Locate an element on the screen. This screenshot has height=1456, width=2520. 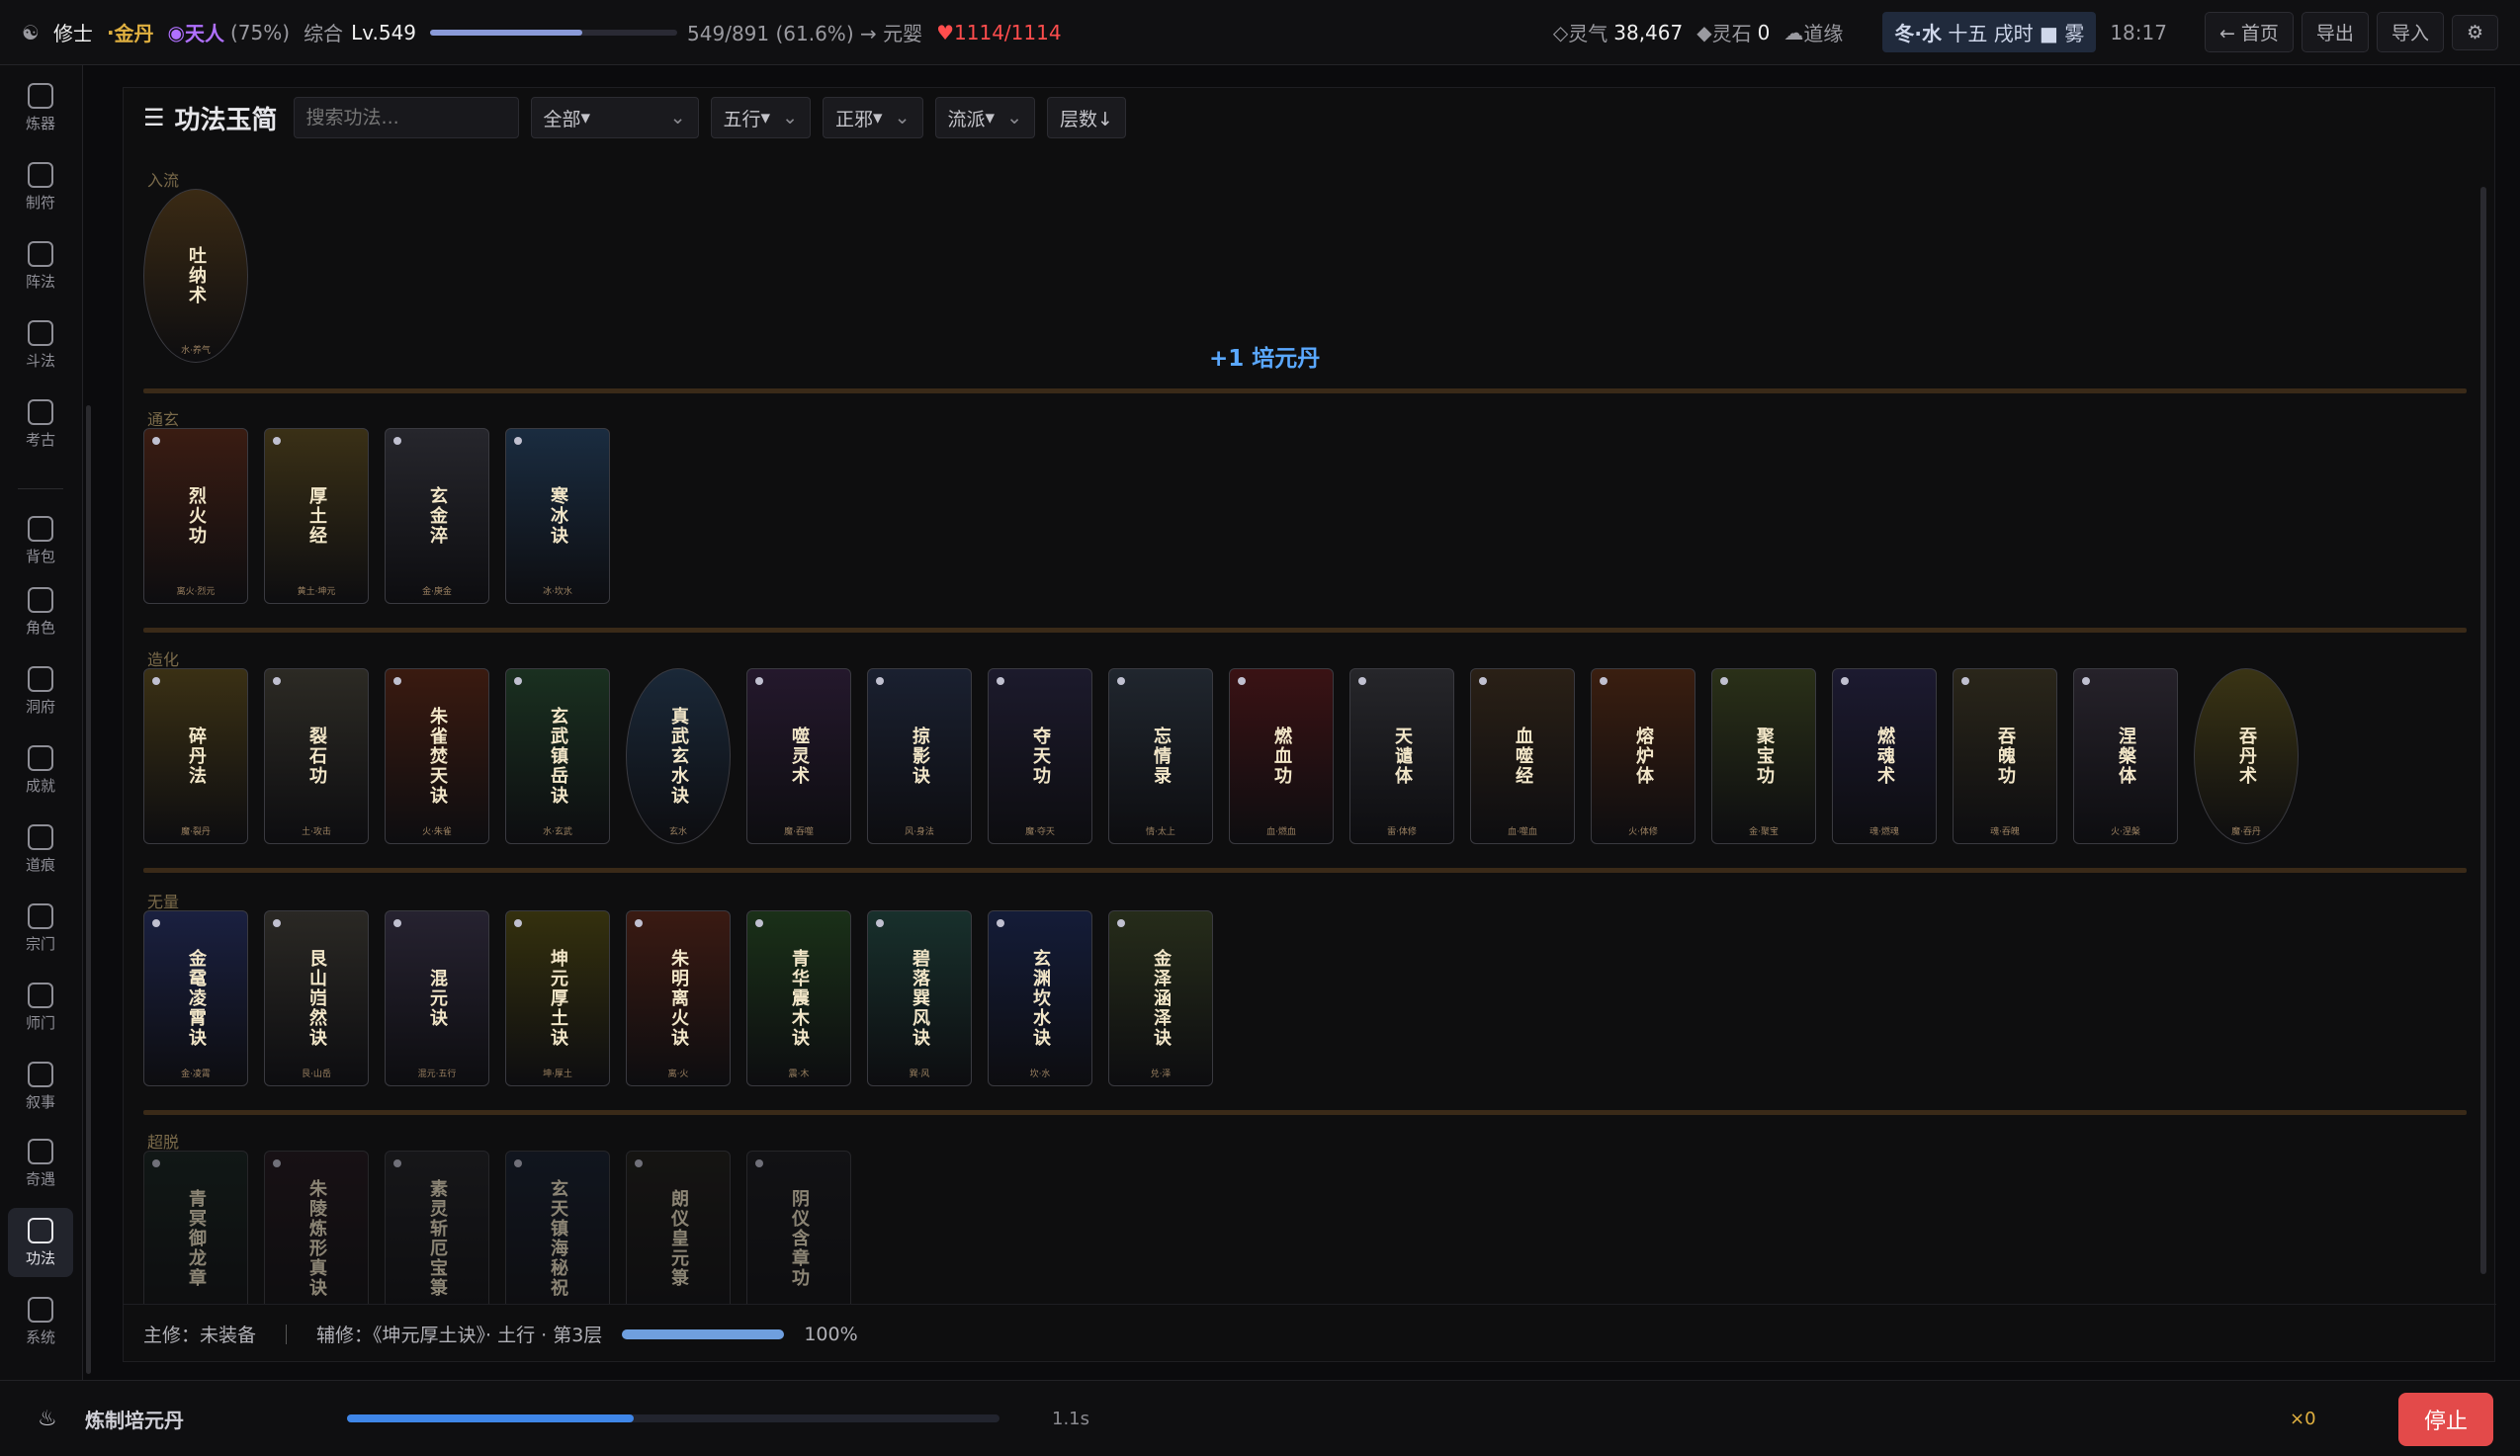
sidebar-scrollbar is located at coordinates (88, 889).